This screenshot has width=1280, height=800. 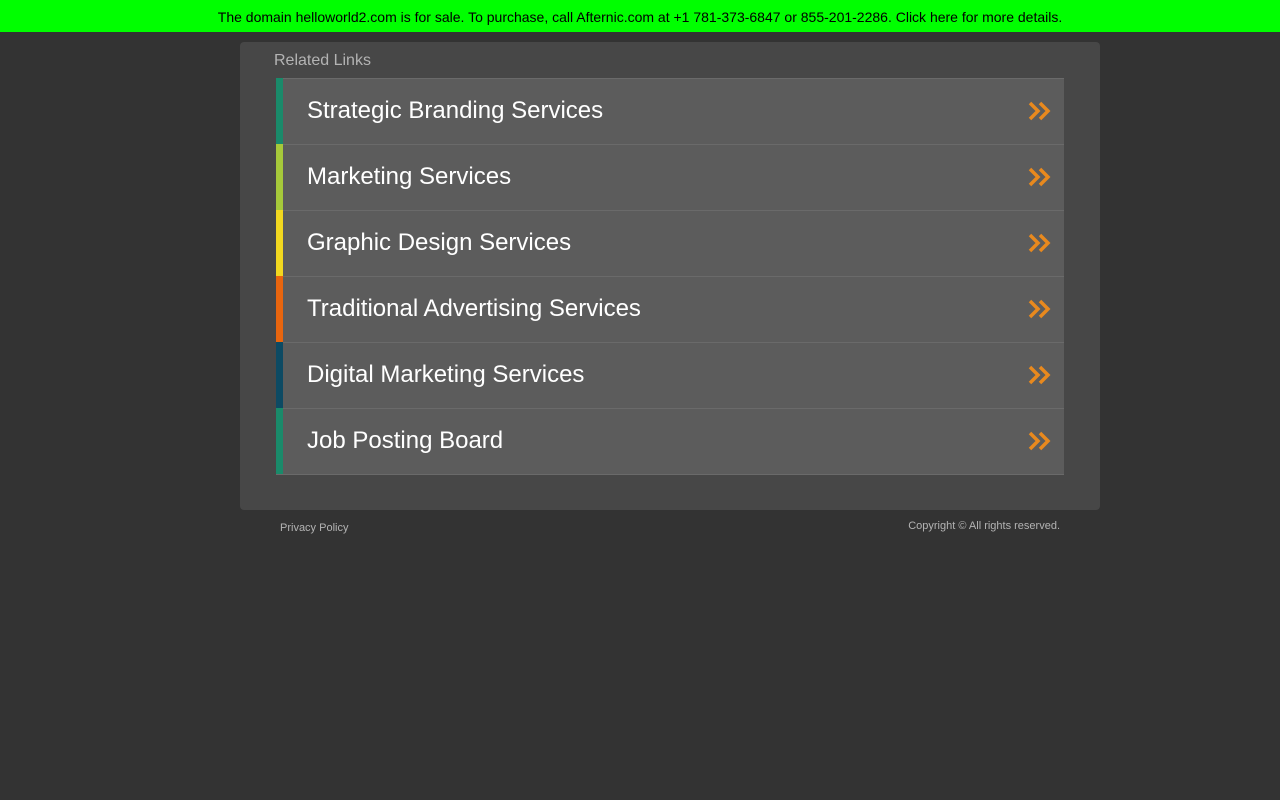 I want to click on link-label: Graphic Design Services, so click(x=439, y=243).